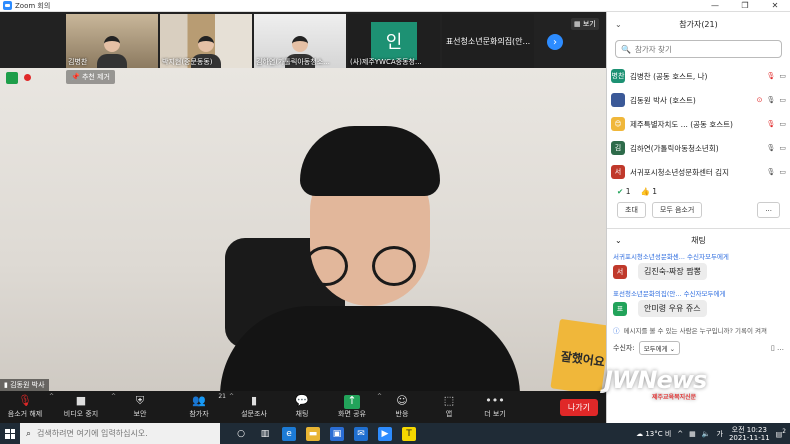 The height and width of the screenshot is (444, 790). What do you see at coordinates (645, 191) in the screenshot?
I see `thumbs-up-icon: 👍` at bounding box center [645, 191].